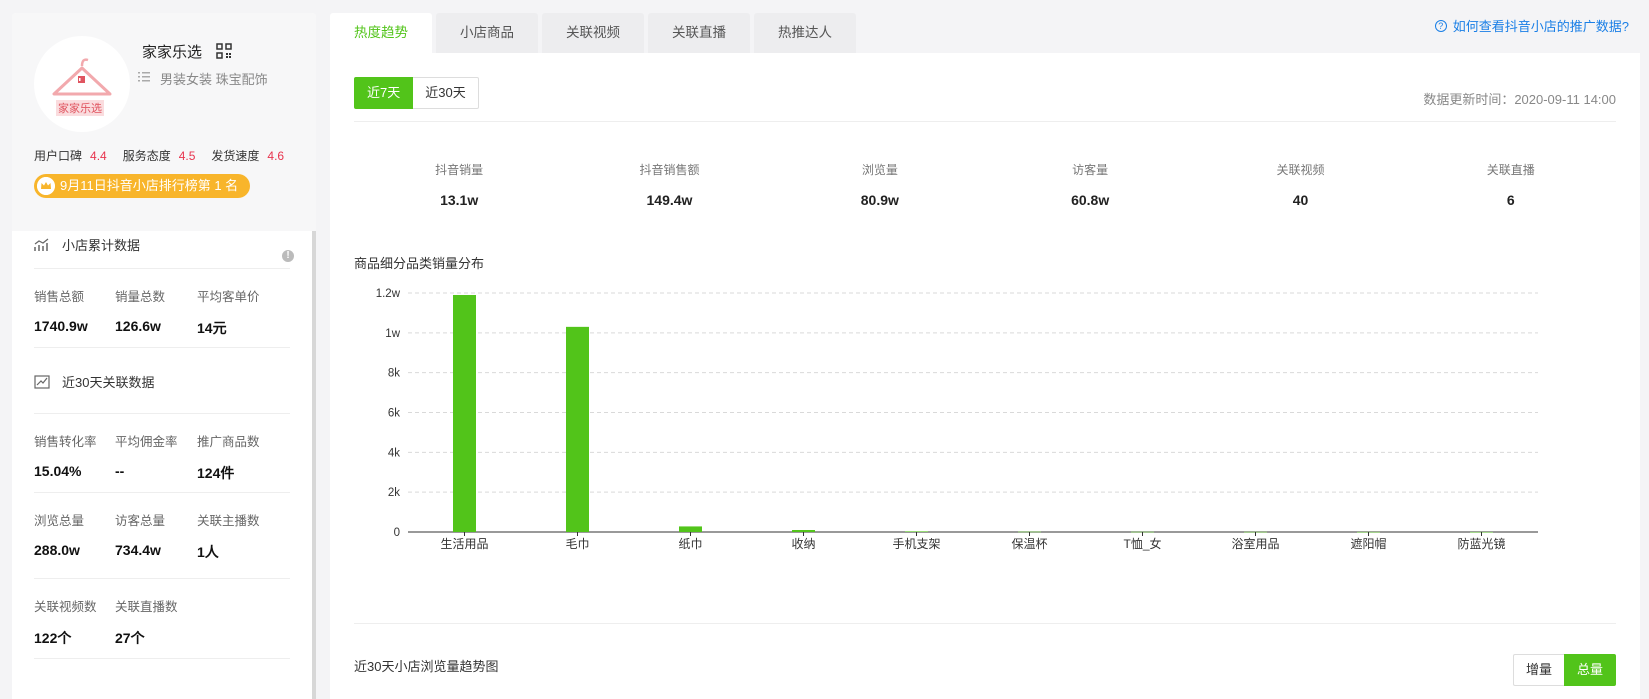 The width and height of the screenshot is (1649, 699). I want to click on list-icon, so click(144, 77).